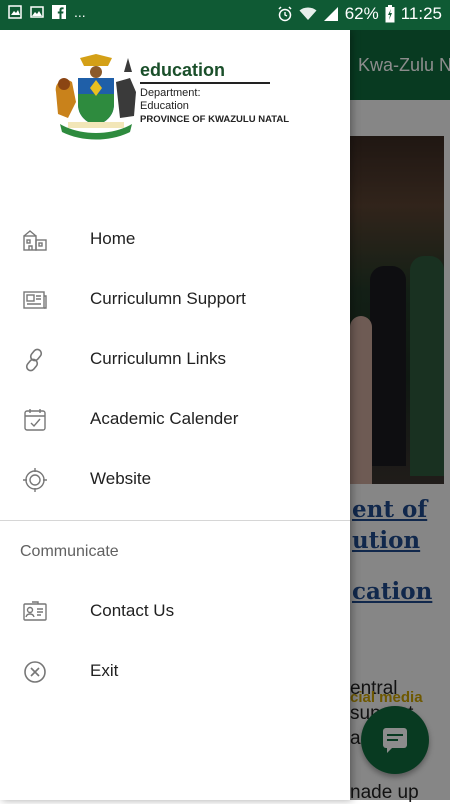  Describe the element at coordinates (35, 420) in the screenshot. I see `calendar-icon` at that location.